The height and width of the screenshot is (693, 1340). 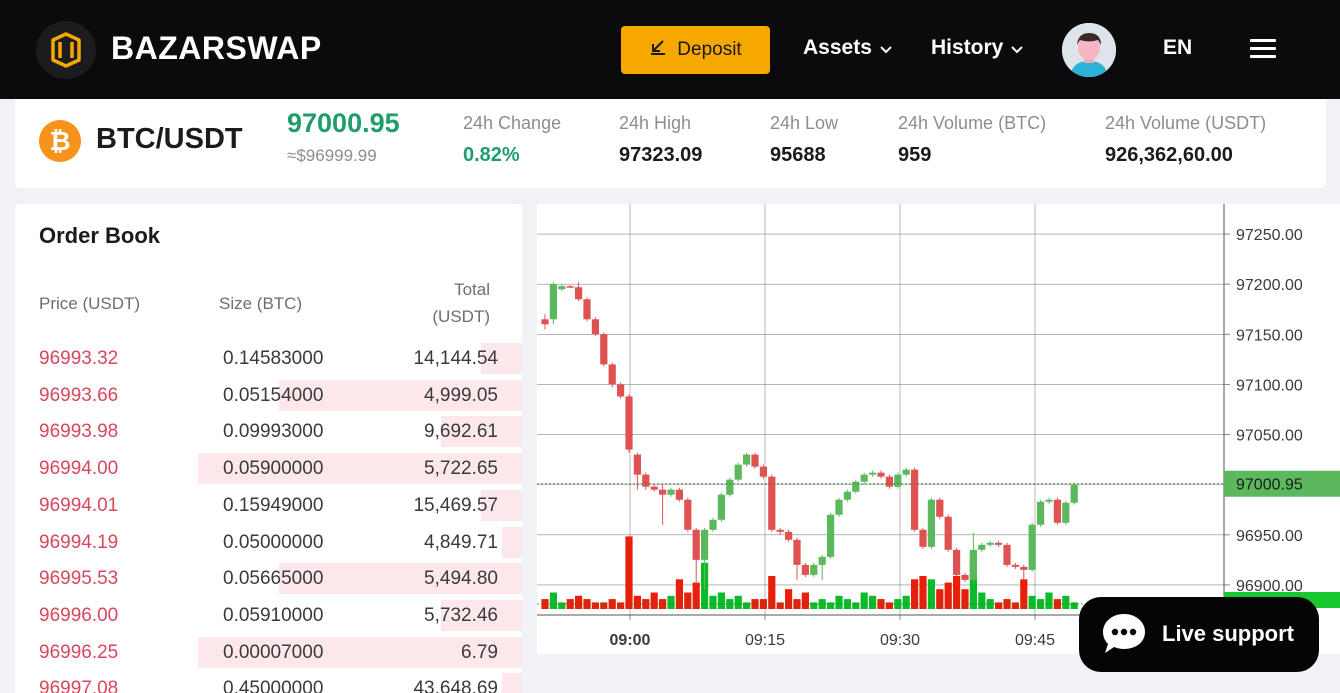 I want to click on order-total: 15,469.57, so click(x=455, y=505).